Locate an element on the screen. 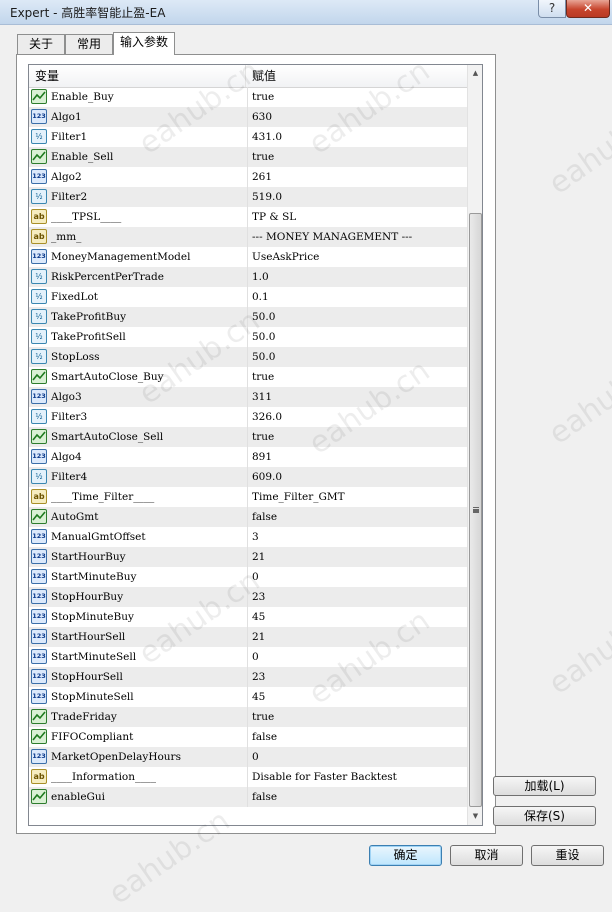 This screenshot has width=612, height=912. table-row: 123 Algo2 261 is located at coordinates (248, 177).